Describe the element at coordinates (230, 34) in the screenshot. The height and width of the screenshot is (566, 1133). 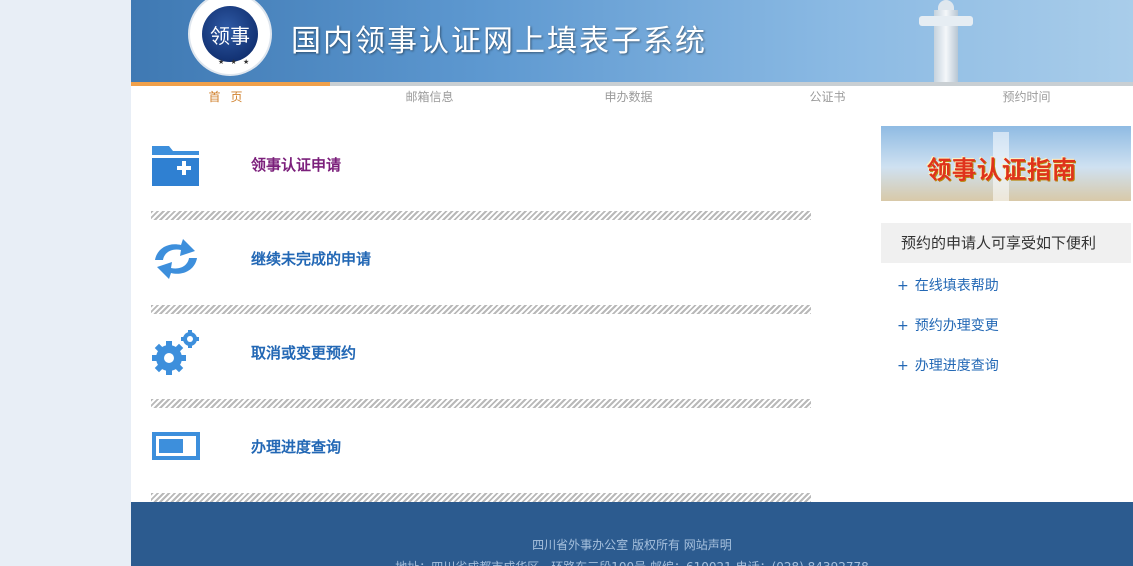
I see `emblem-seal-icon: 领事` at that location.